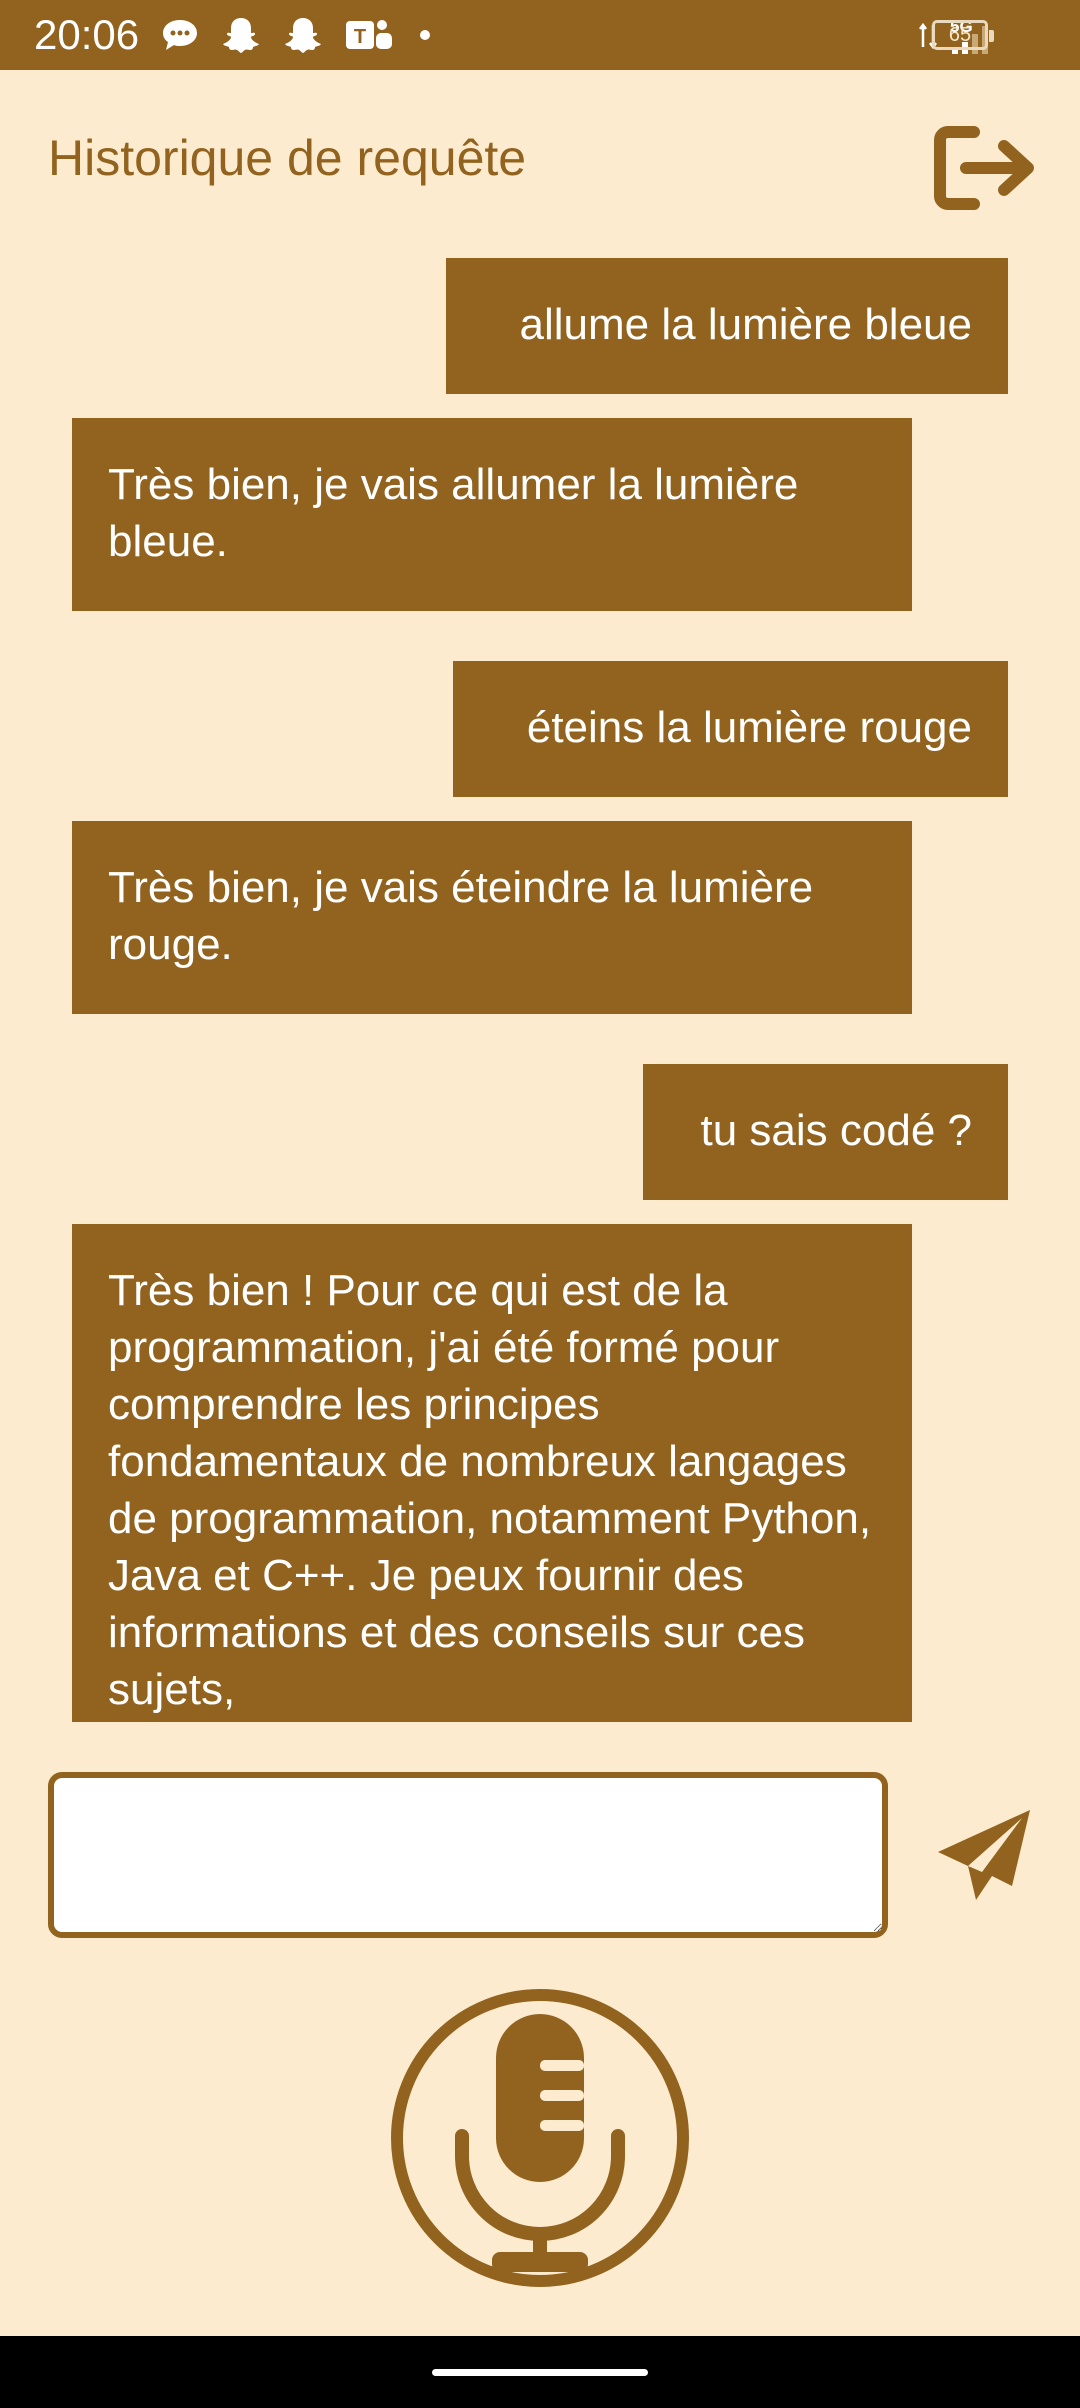  I want to click on svg-text: T, so click(360, 37).